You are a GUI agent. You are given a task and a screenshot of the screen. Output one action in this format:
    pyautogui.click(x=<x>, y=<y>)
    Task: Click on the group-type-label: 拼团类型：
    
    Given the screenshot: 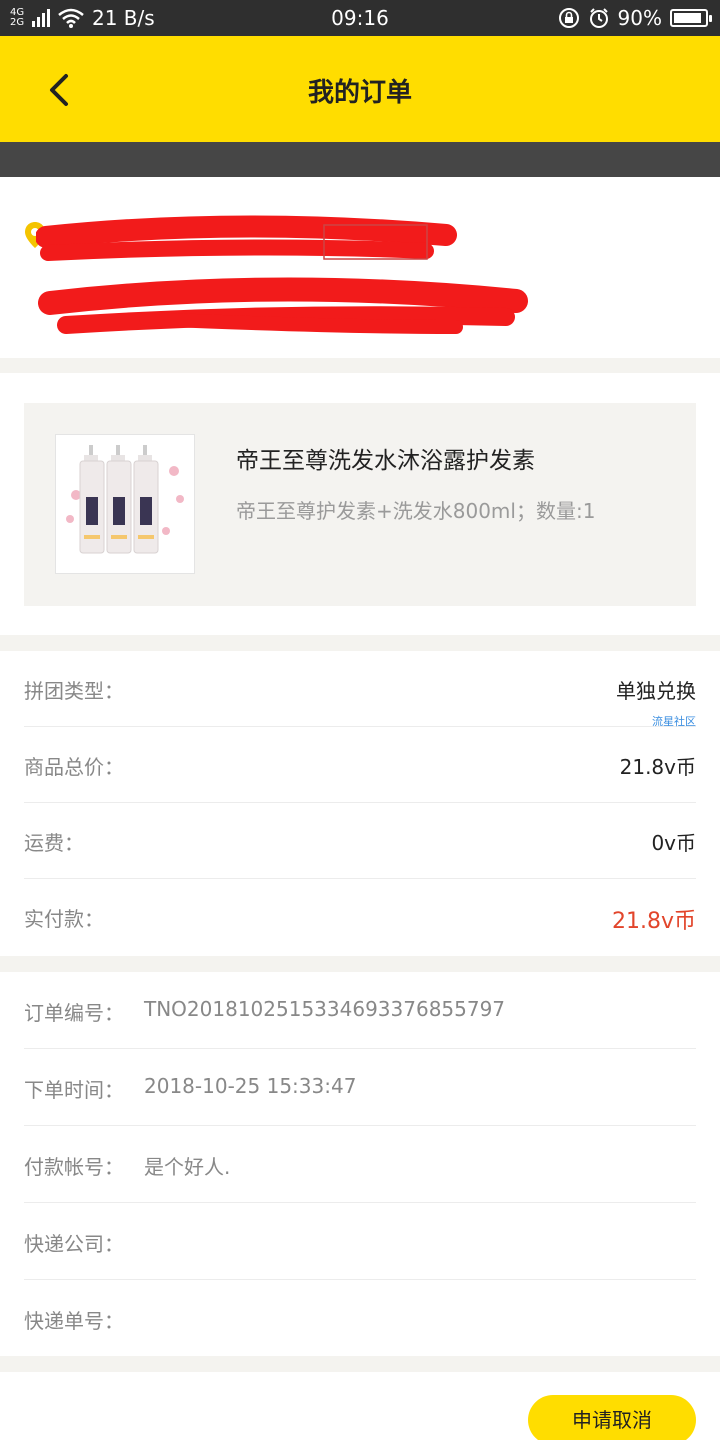 What is the action you would take?
    pyautogui.click(x=74, y=691)
    